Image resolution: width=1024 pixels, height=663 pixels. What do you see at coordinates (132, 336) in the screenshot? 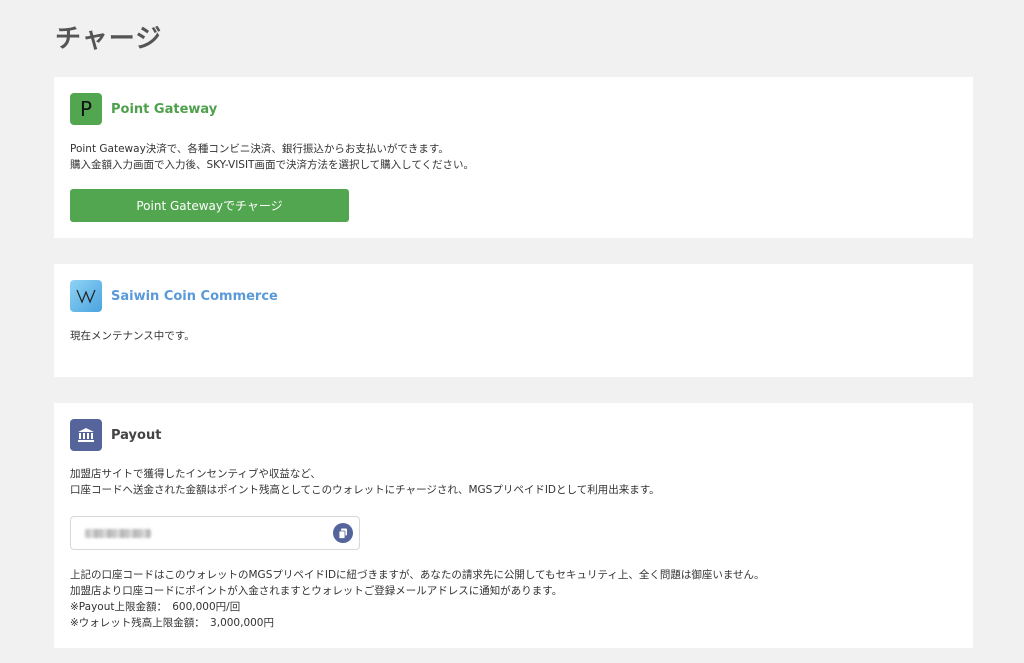
I see `saiwin-status: 現在メンテナンス中です。` at bounding box center [132, 336].